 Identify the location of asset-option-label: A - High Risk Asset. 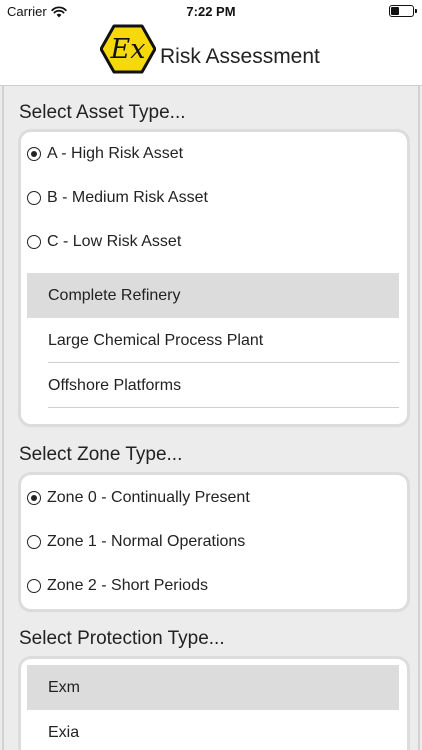
(115, 153).